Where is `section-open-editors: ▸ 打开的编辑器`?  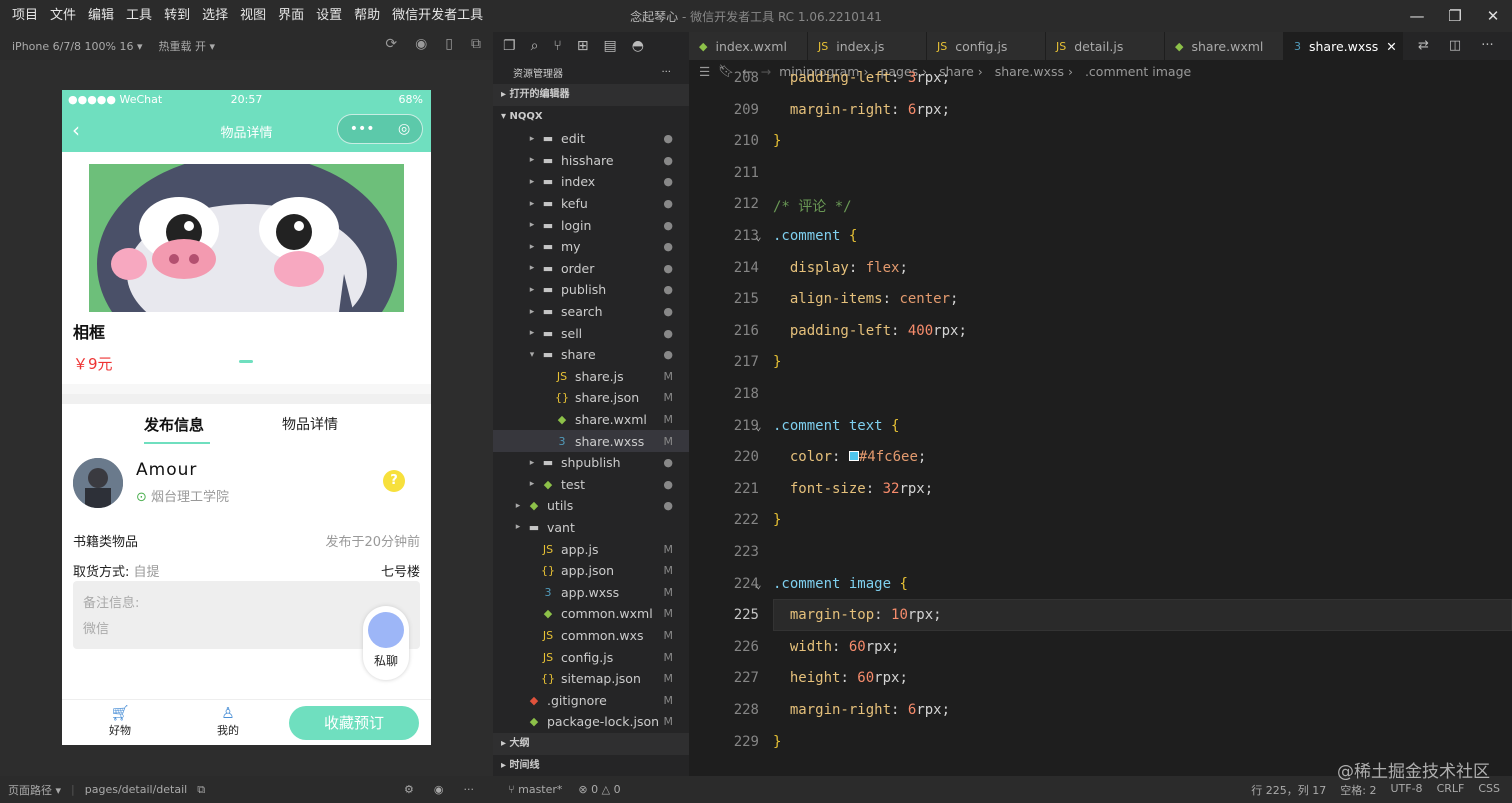 section-open-editors: ▸ 打开的编辑器 is located at coordinates (591, 95).